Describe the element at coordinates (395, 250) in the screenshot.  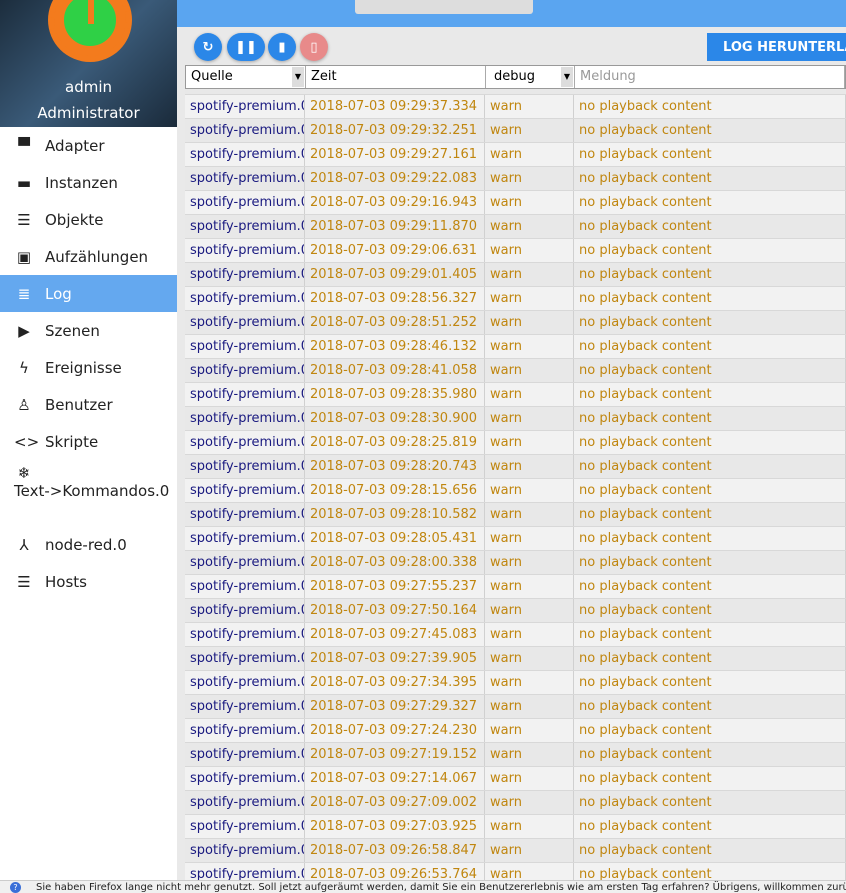
I see `time-cell: 2018-07-03 09:29:06.631` at that location.